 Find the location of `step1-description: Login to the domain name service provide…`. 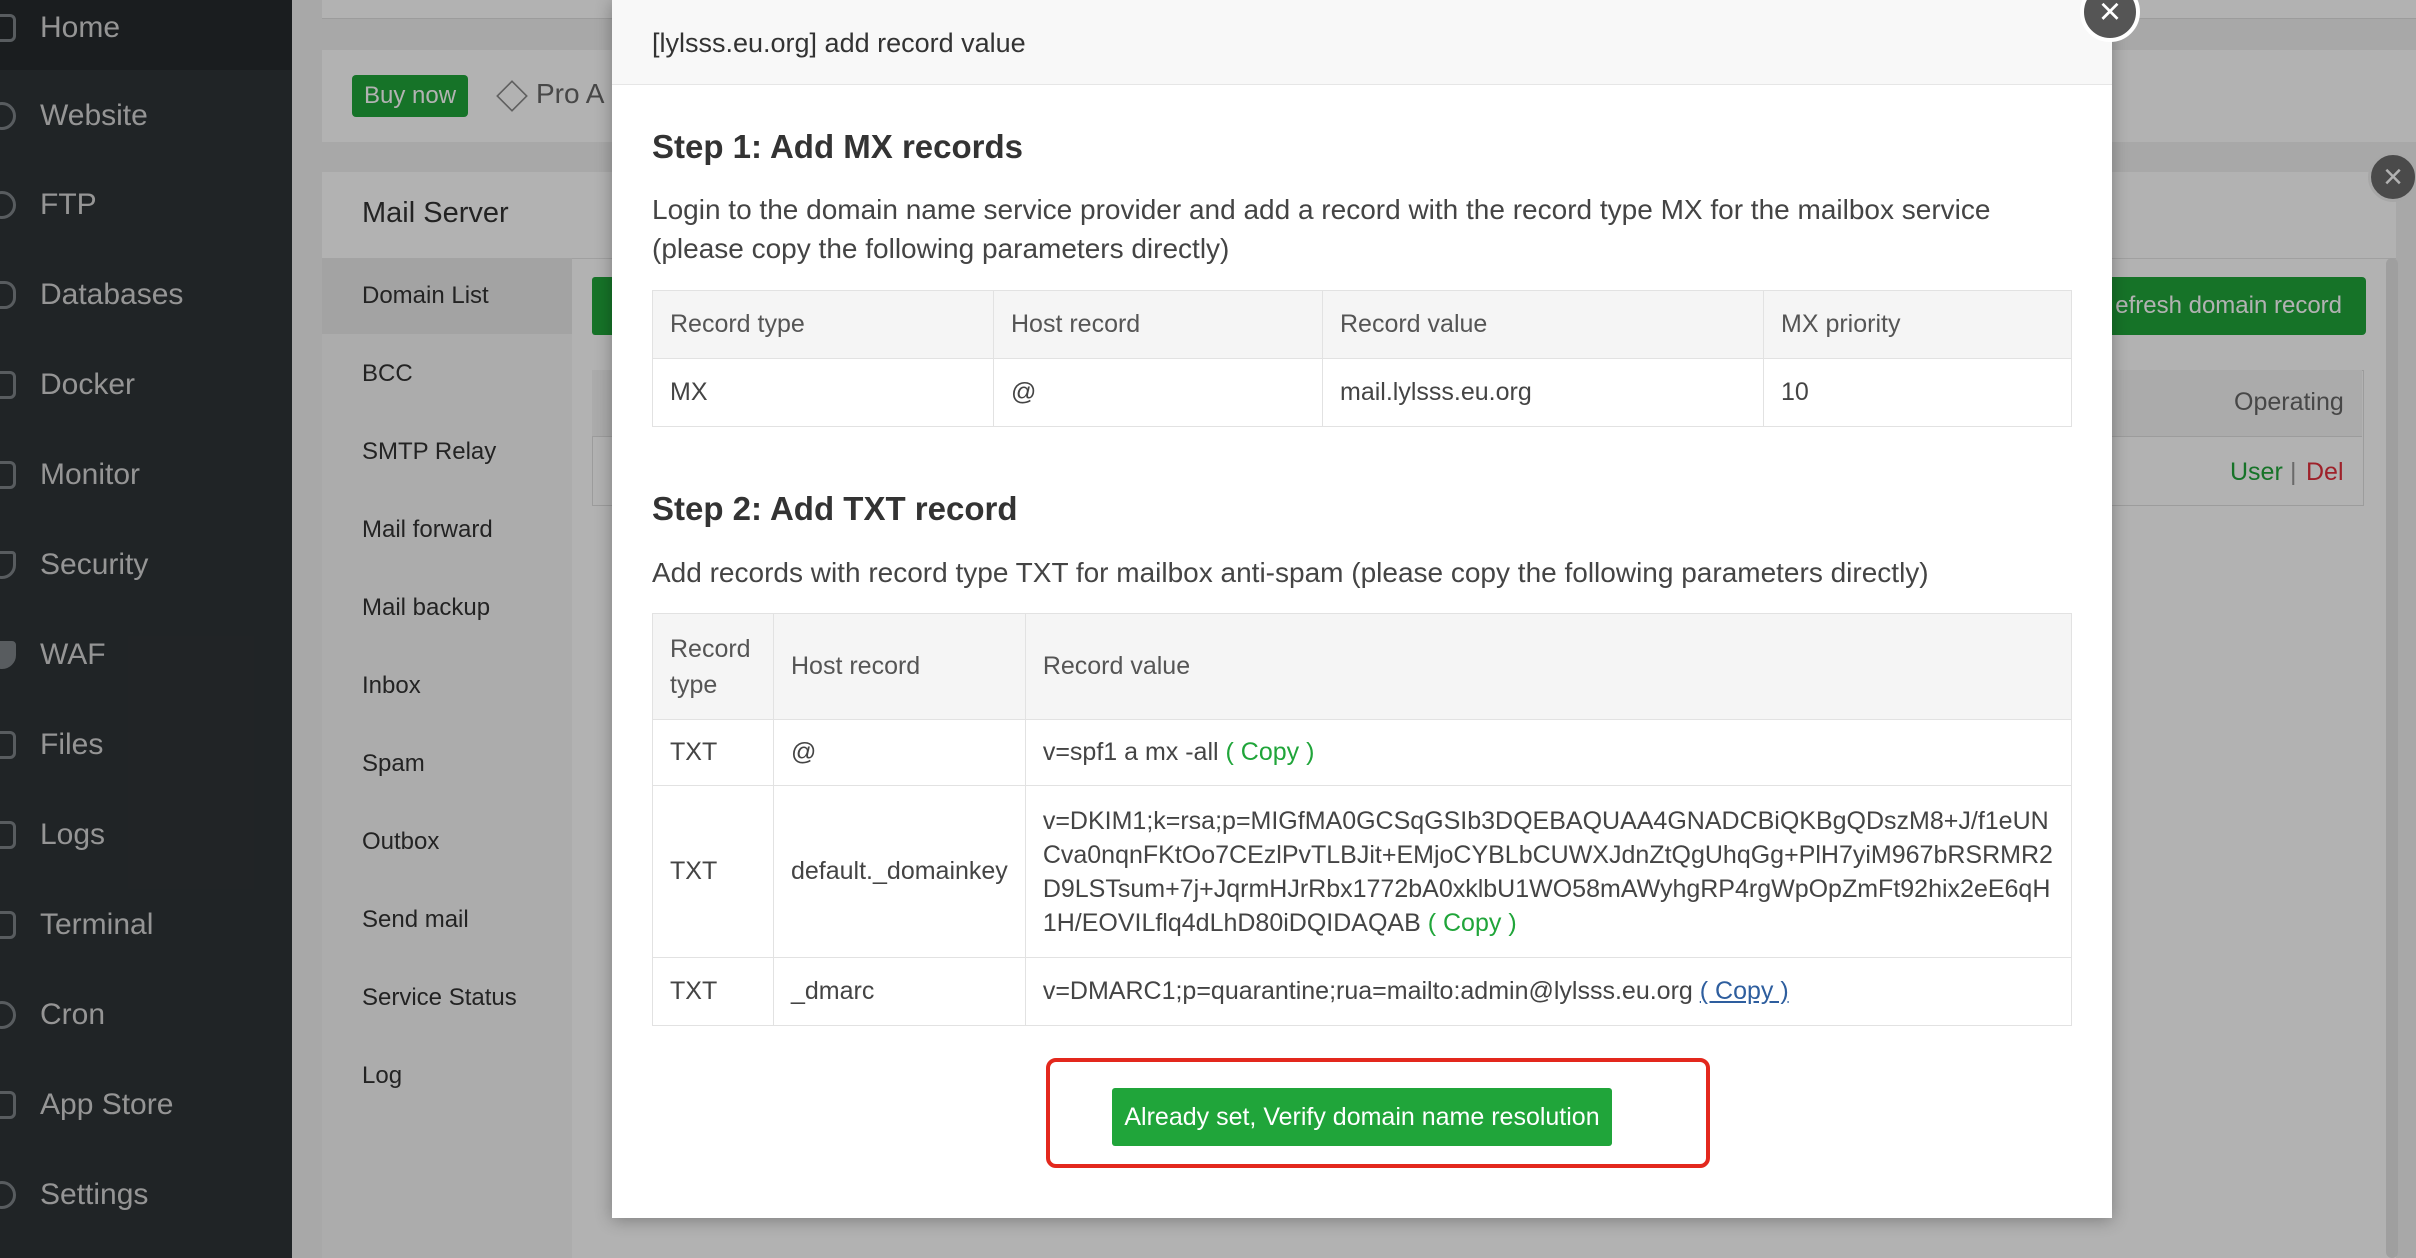

step1-description: Login to the domain name service provide… is located at coordinates (1321, 229).